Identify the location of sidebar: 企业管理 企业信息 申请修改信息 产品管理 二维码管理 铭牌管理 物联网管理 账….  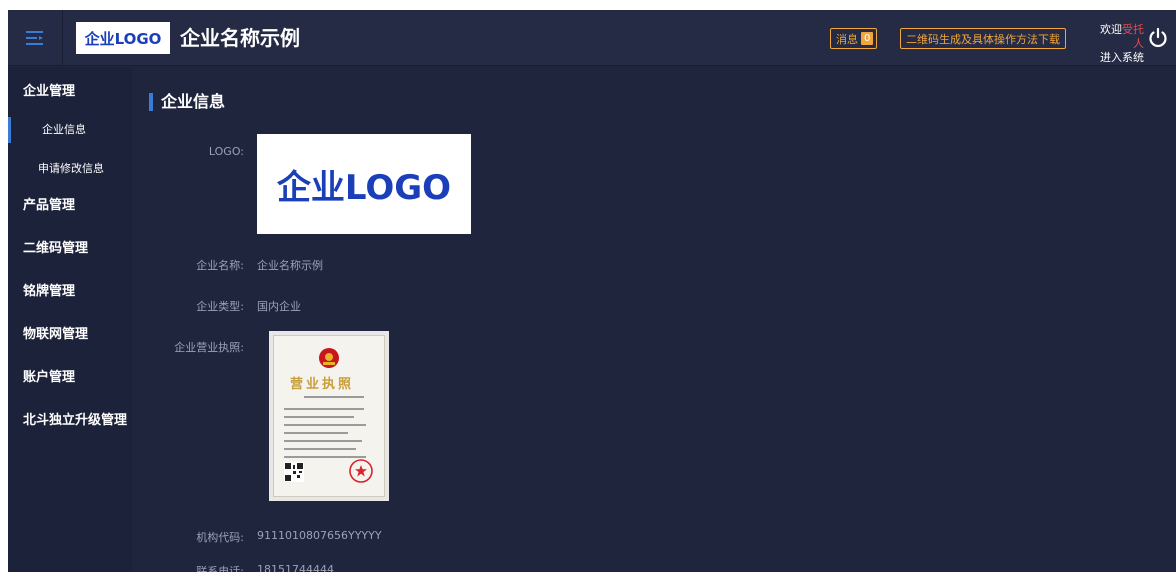
(70, 319).